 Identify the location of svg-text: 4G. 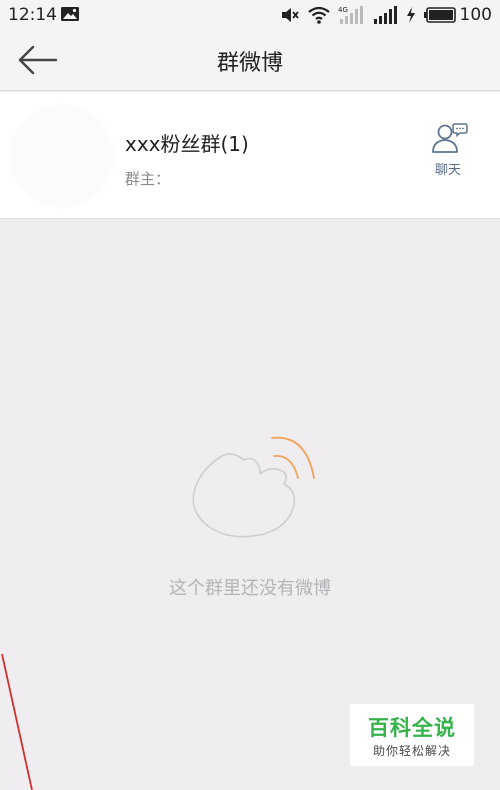
(343, 10).